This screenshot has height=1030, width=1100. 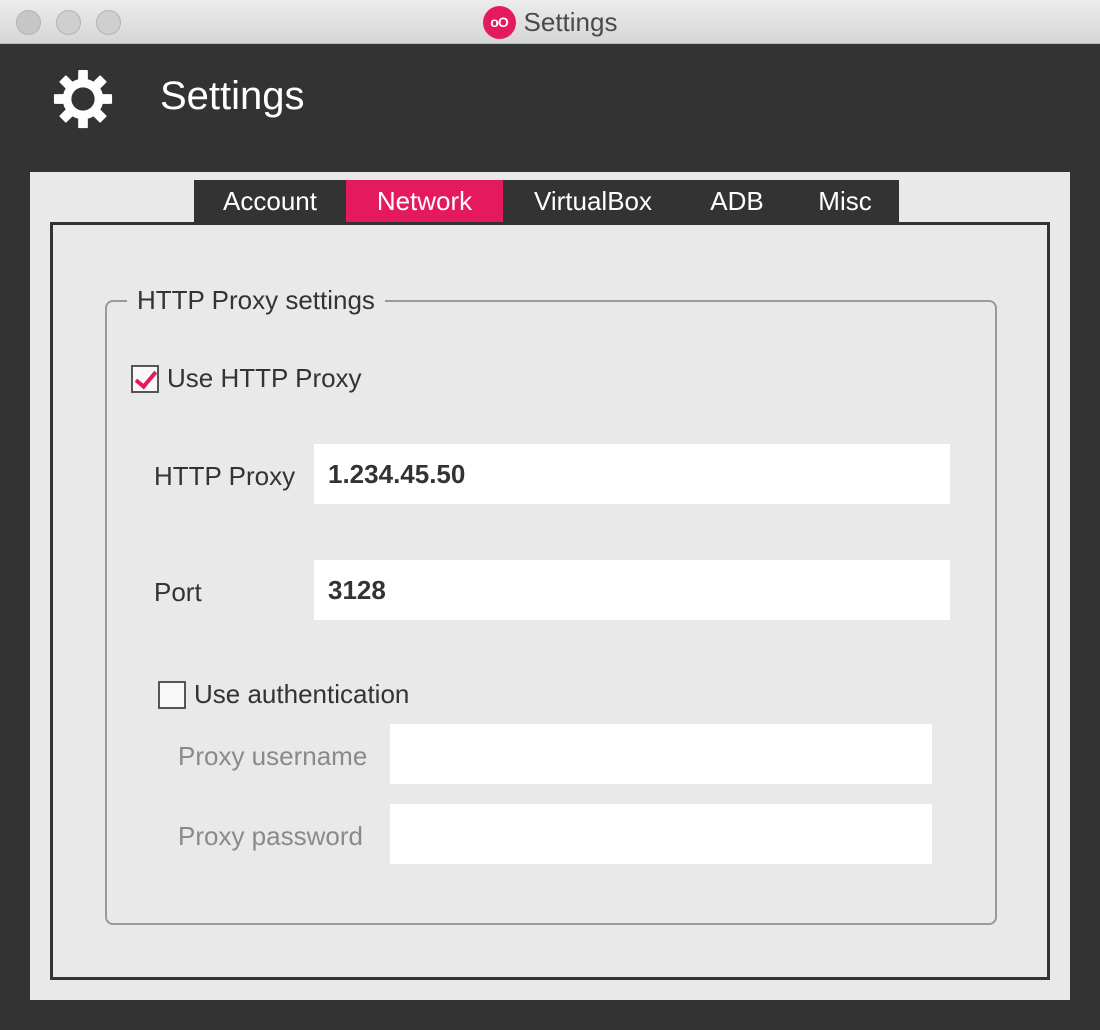 I want to click on use-http-proxy-checkbox, so click(x=145, y=378).